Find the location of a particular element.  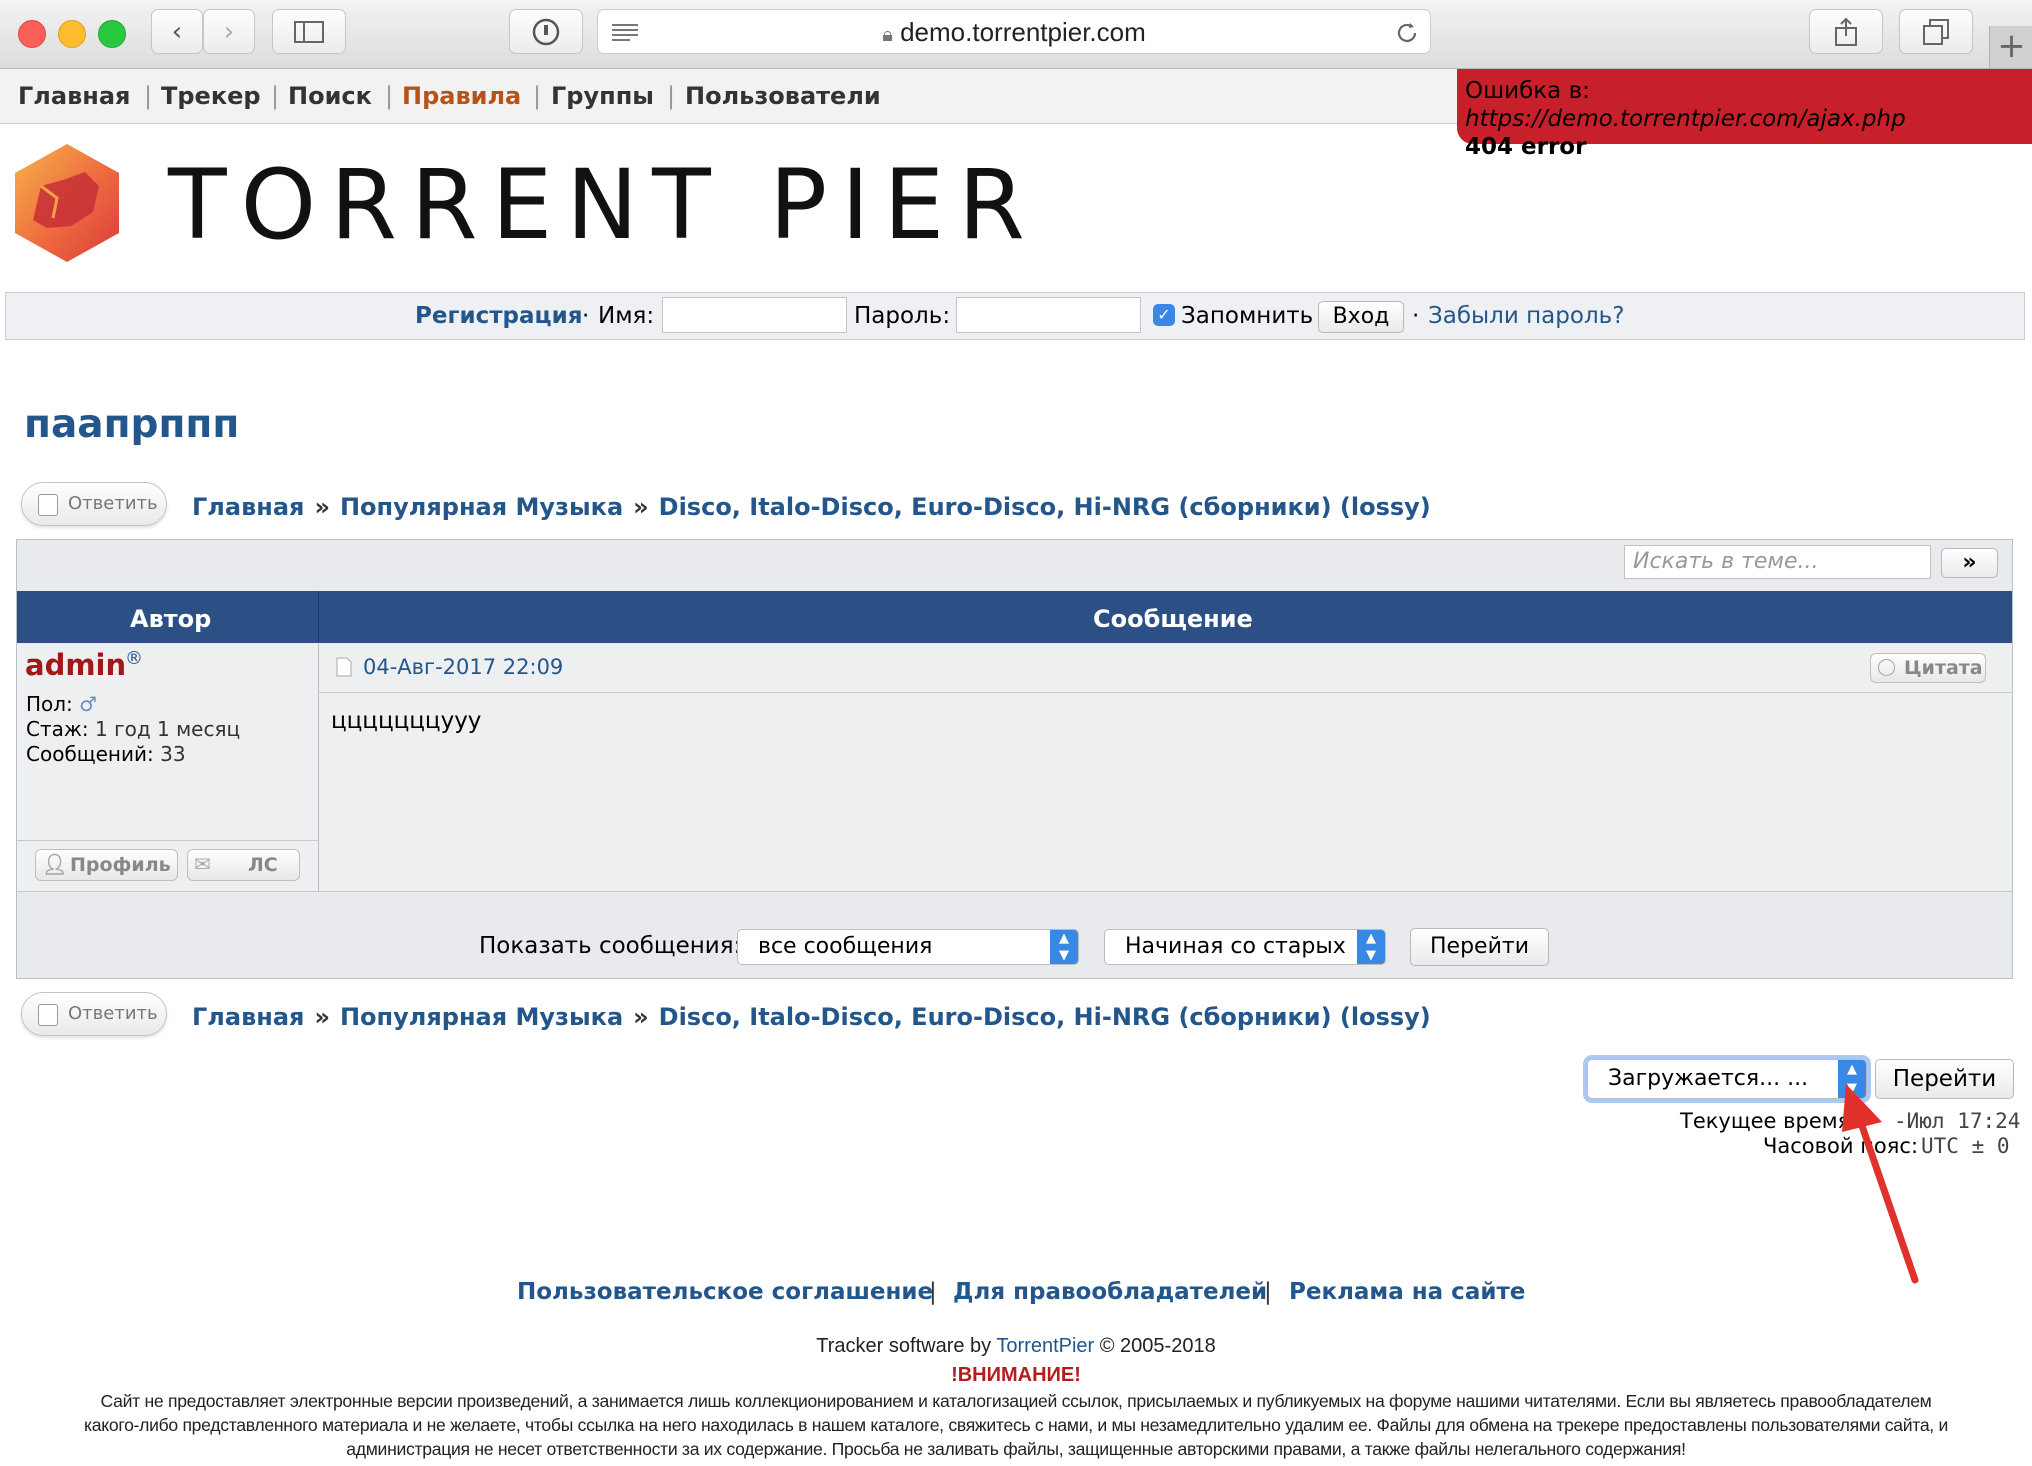

share-button is located at coordinates (1846, 31).